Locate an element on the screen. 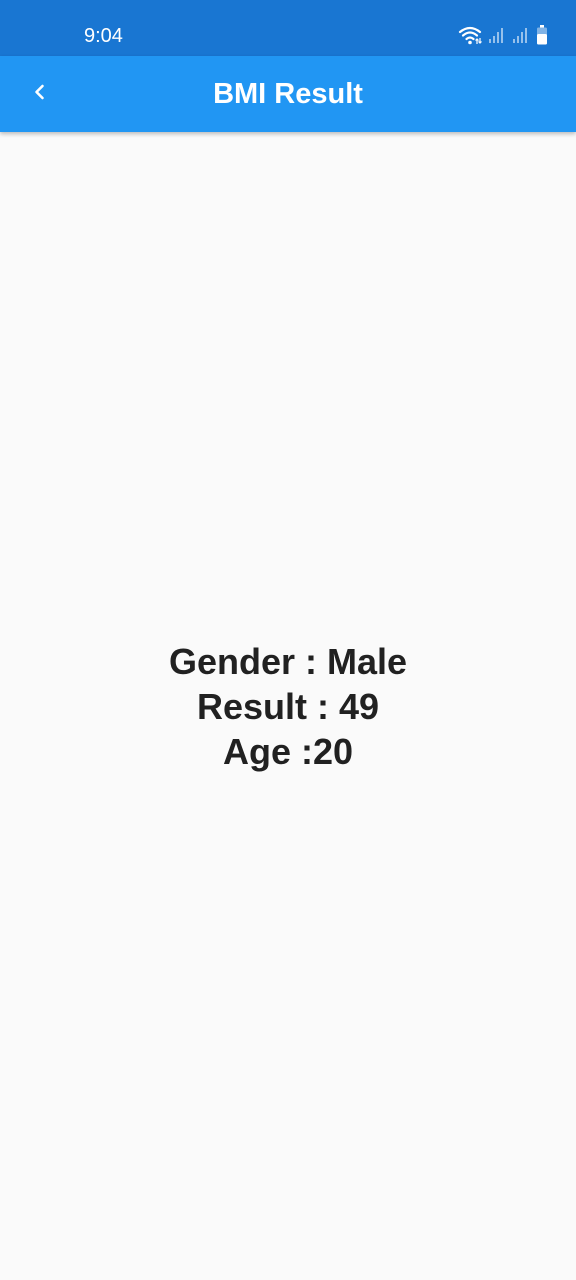 This screenshot has height=1280, width=576. back-button is located at coordinates (40, 94).